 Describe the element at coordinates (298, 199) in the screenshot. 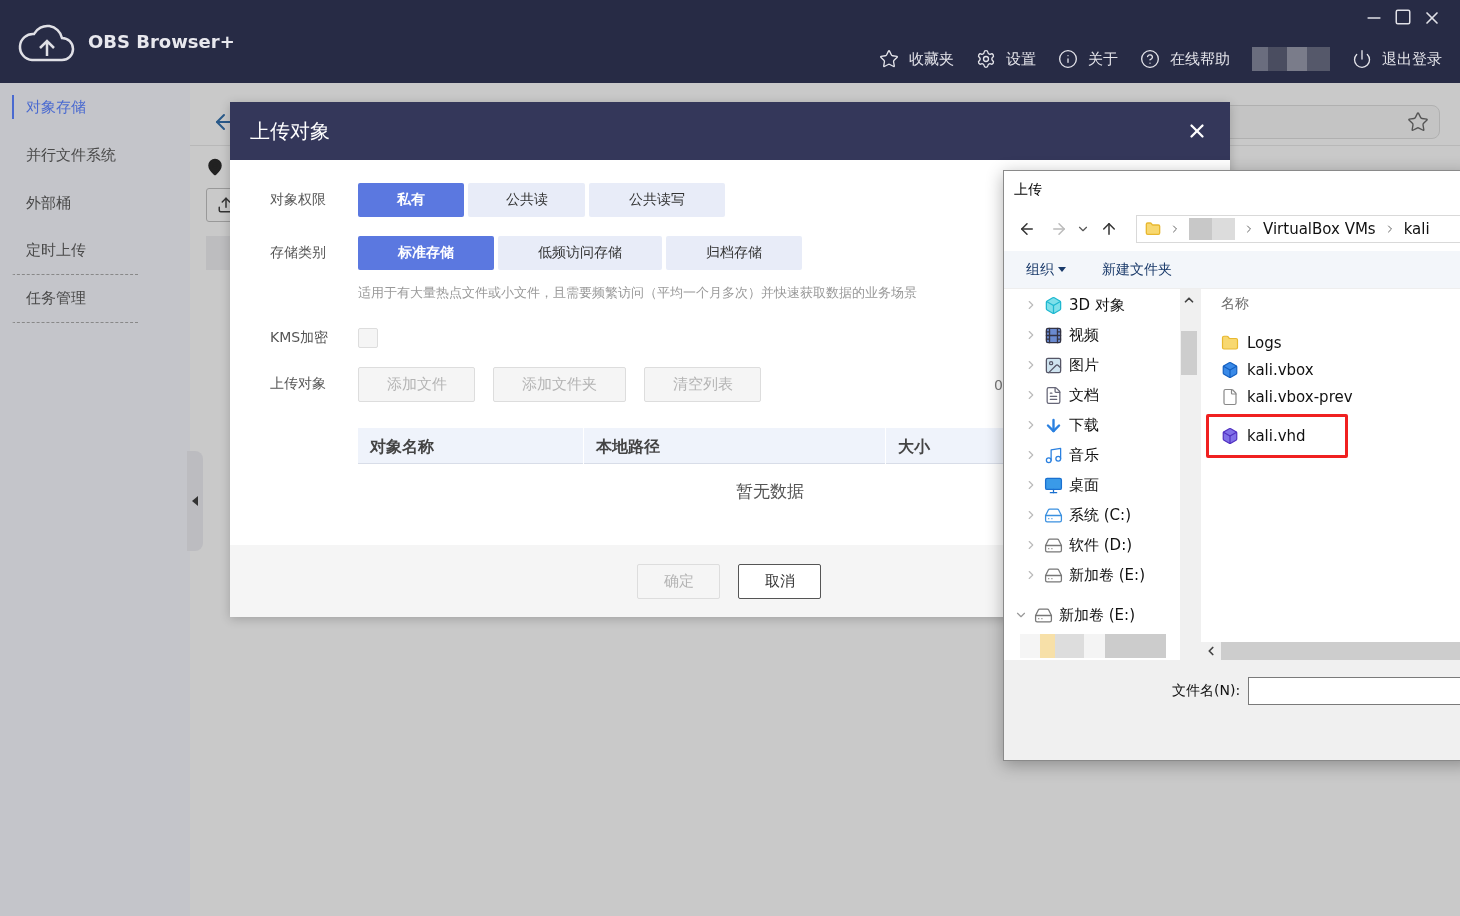

I see `field-label: 对象权限` at that location.